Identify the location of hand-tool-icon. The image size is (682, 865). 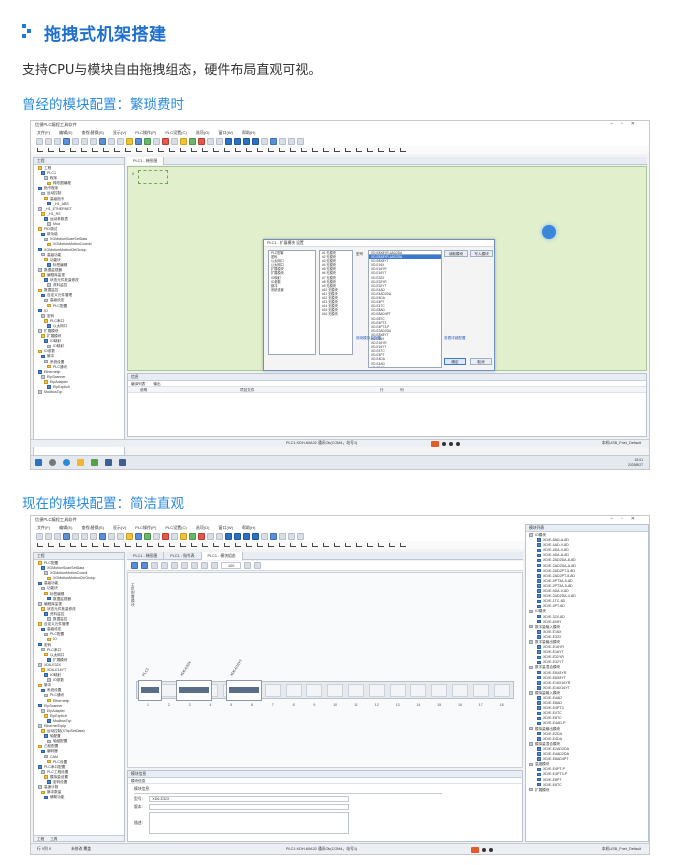
(144, 565).